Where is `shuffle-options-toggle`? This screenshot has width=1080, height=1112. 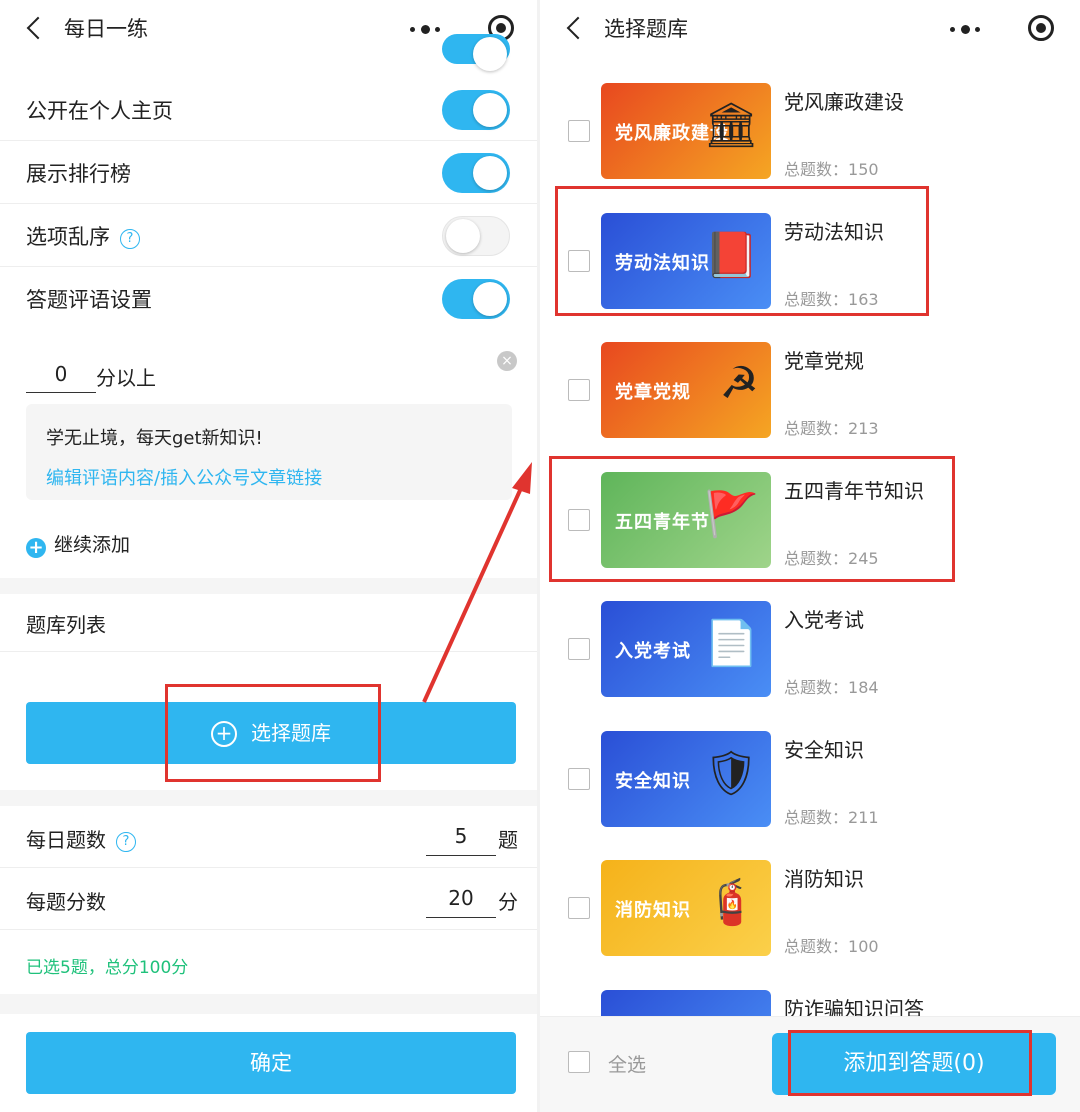 shuffle-options-toggle is located at coordinates (476, 236).